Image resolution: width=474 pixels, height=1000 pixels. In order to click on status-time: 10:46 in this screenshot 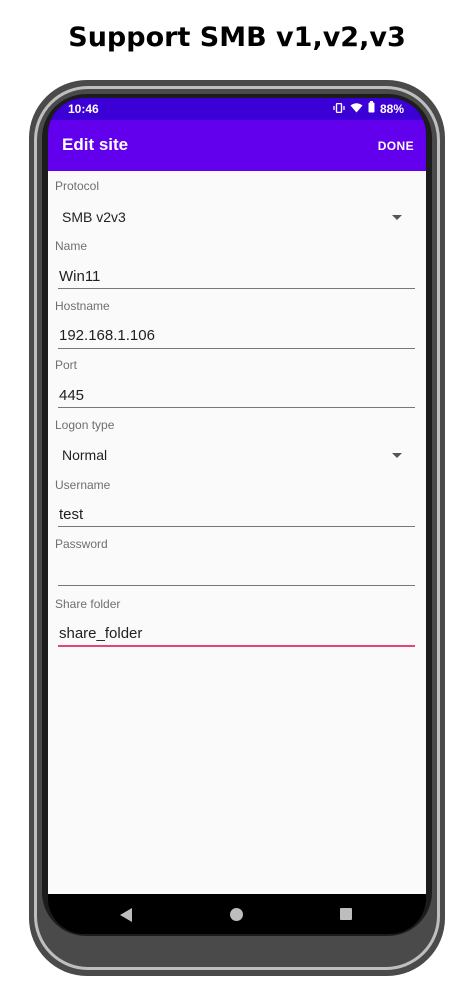, I will do `click(83, 109)`.